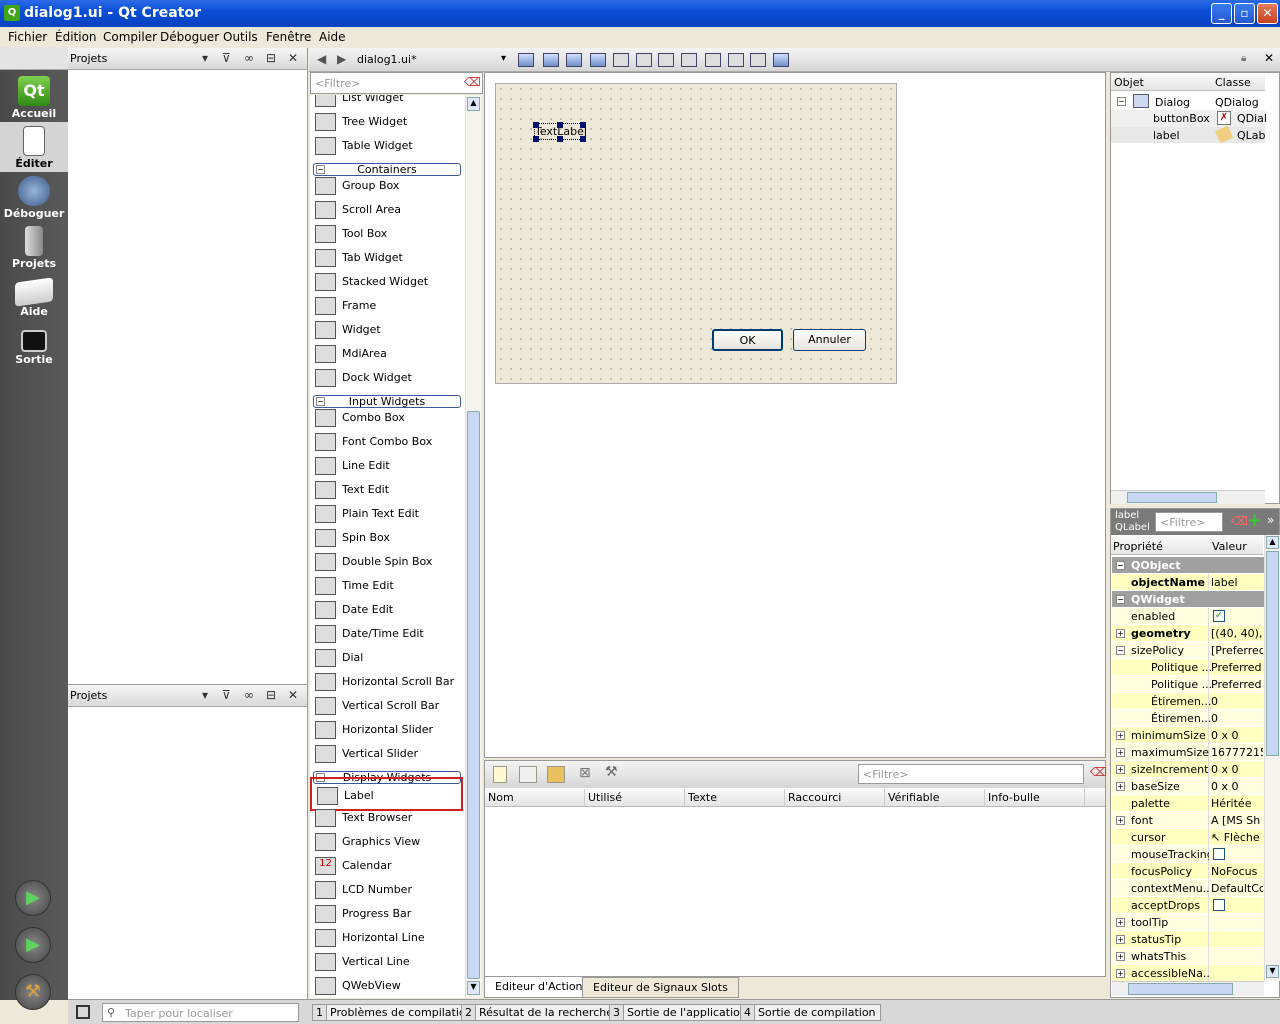 The image size is (1280, 1024). Describe the element at coordinates (621, 60) in the screenshot. I see `layout-horizontal-icon` at that location.